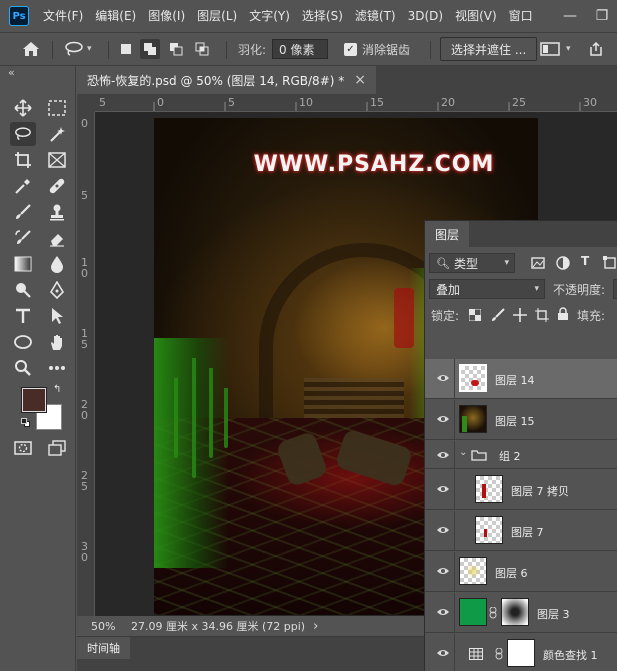 Image resolution: width=617 pixels, height=671 pixels. I want to click on layer-row: 图层 3, so click(521, 613).